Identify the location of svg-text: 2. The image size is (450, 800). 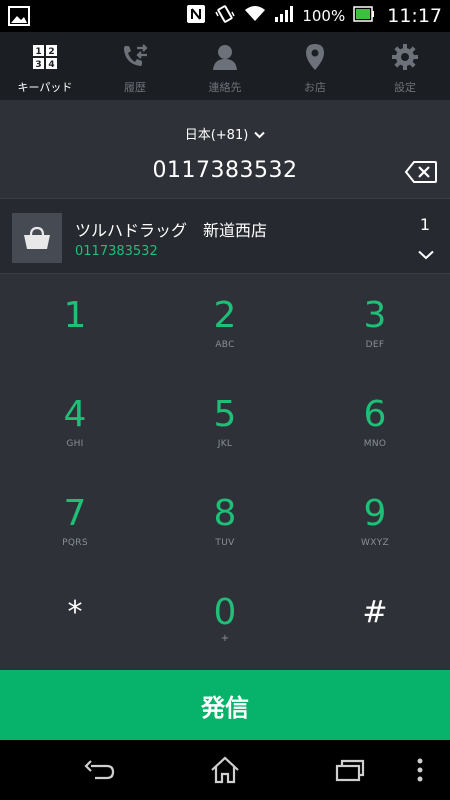
(51, 52).